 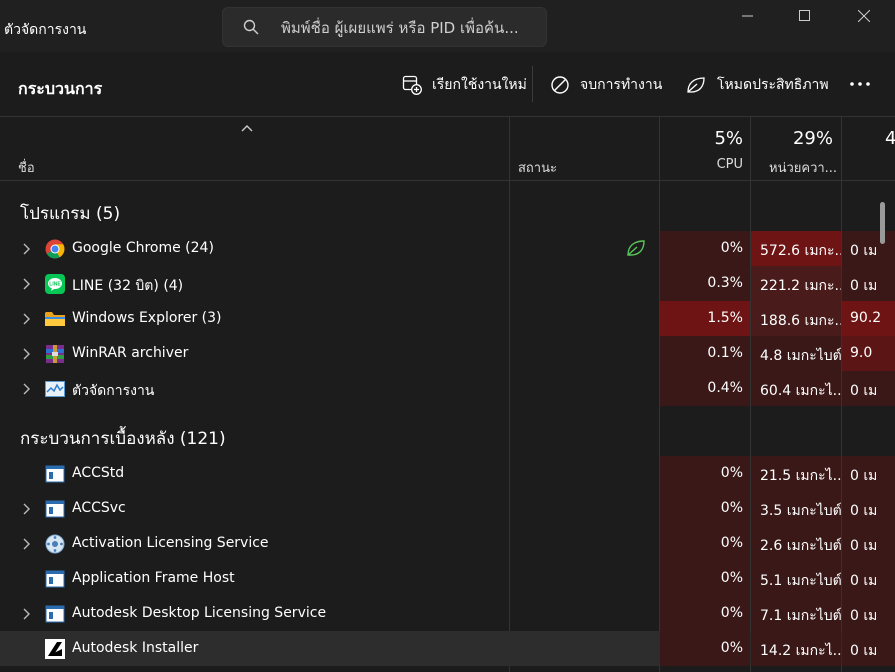 I want to click on process-row-accstd: ACCStd 0% 21.5 เมกะไ... 0 เม, so click(x=447, y=473).